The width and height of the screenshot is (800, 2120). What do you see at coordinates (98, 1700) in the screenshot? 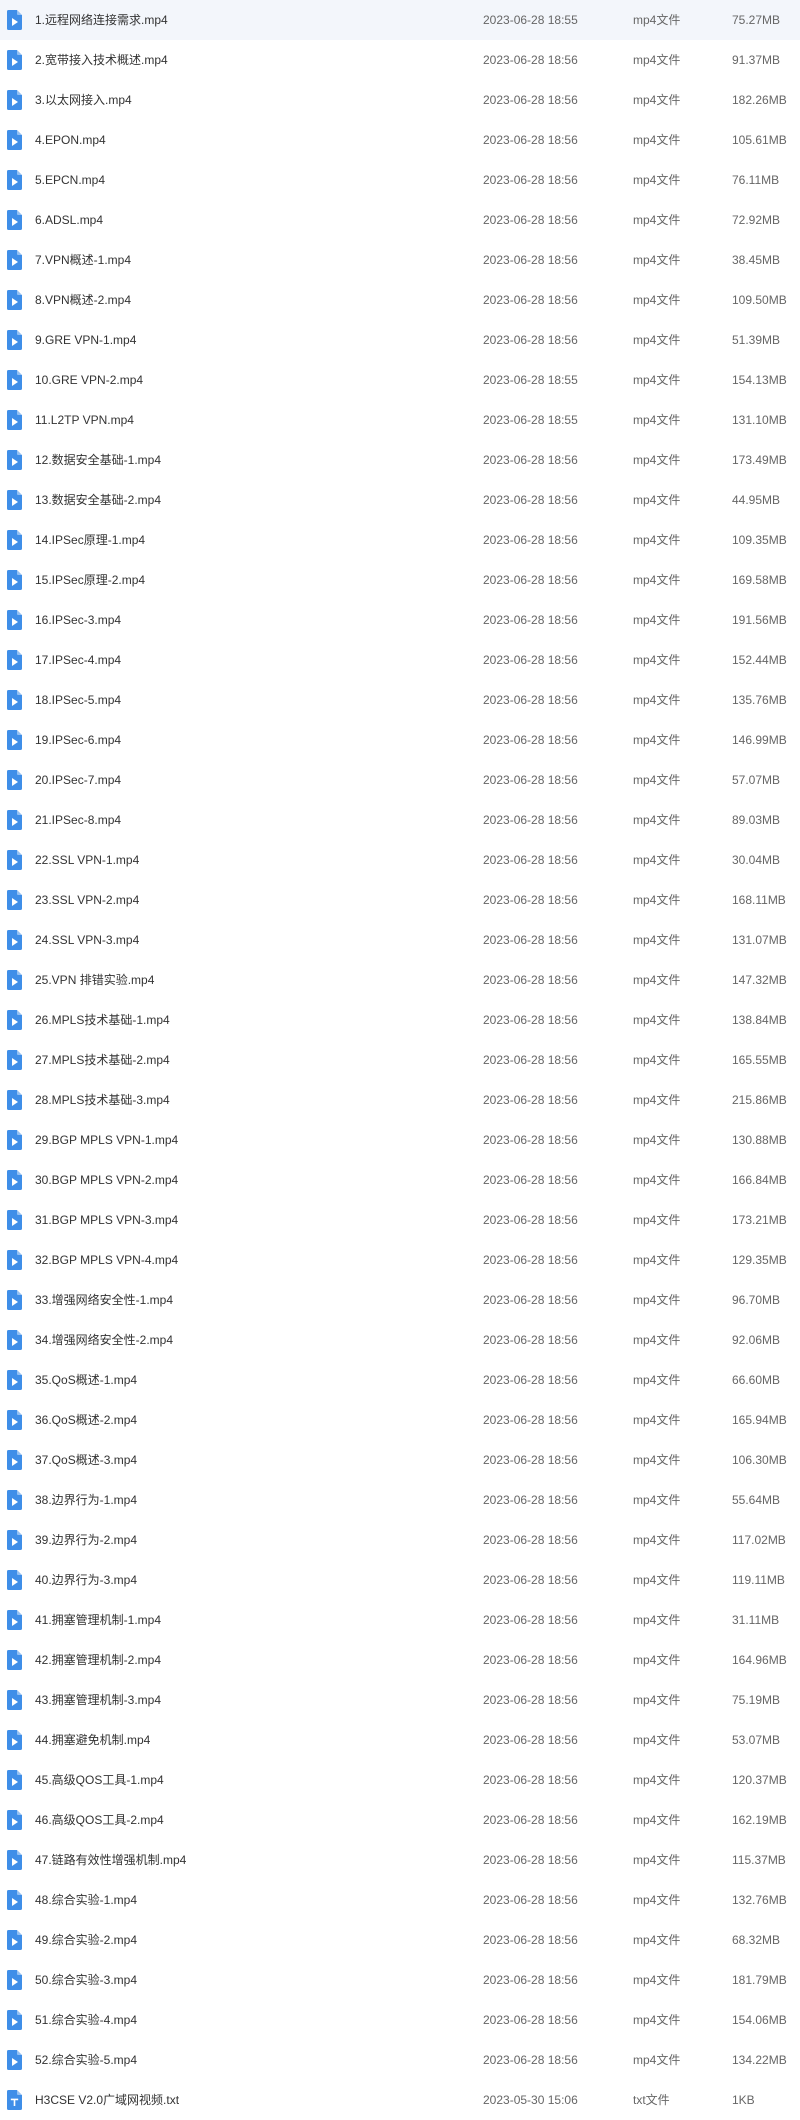
I see `file-name: 43.拥塞管理机制-3.mp4` at bounding box center [98, 1700].